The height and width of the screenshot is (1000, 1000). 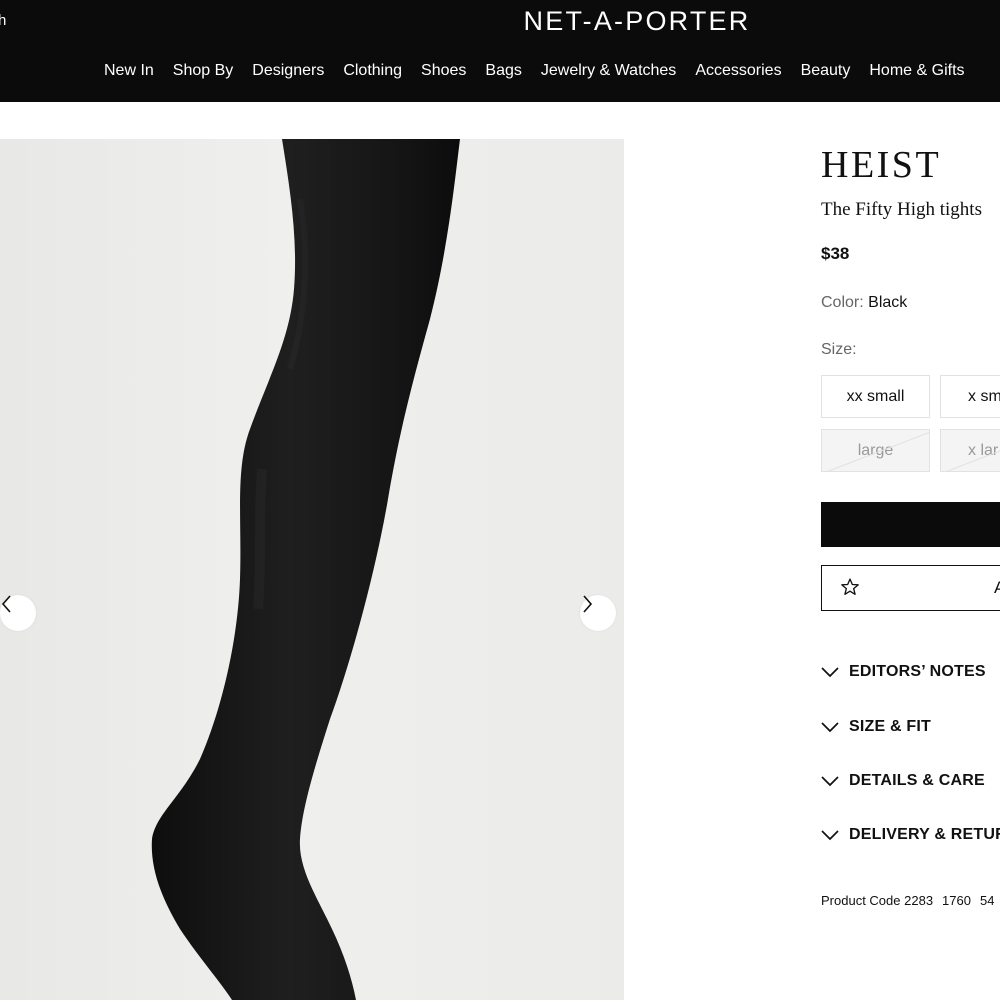 I want to click on nav-item-new-in: New In, so click(x=129, y=71).